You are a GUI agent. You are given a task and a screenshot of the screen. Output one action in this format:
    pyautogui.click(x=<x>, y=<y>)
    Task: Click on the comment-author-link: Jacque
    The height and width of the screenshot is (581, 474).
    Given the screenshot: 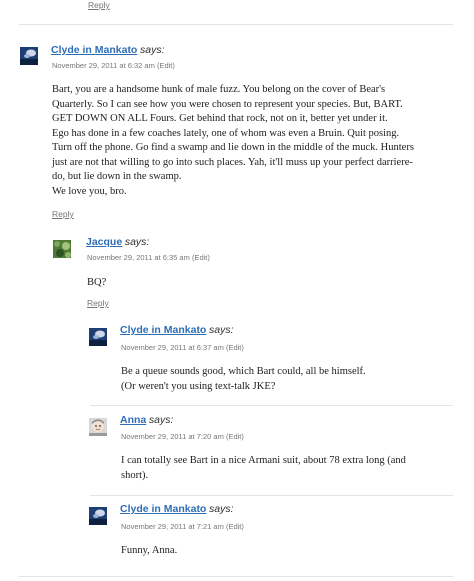 What is the action you would take?
    pyautogui.click(x=104, y=242)
    